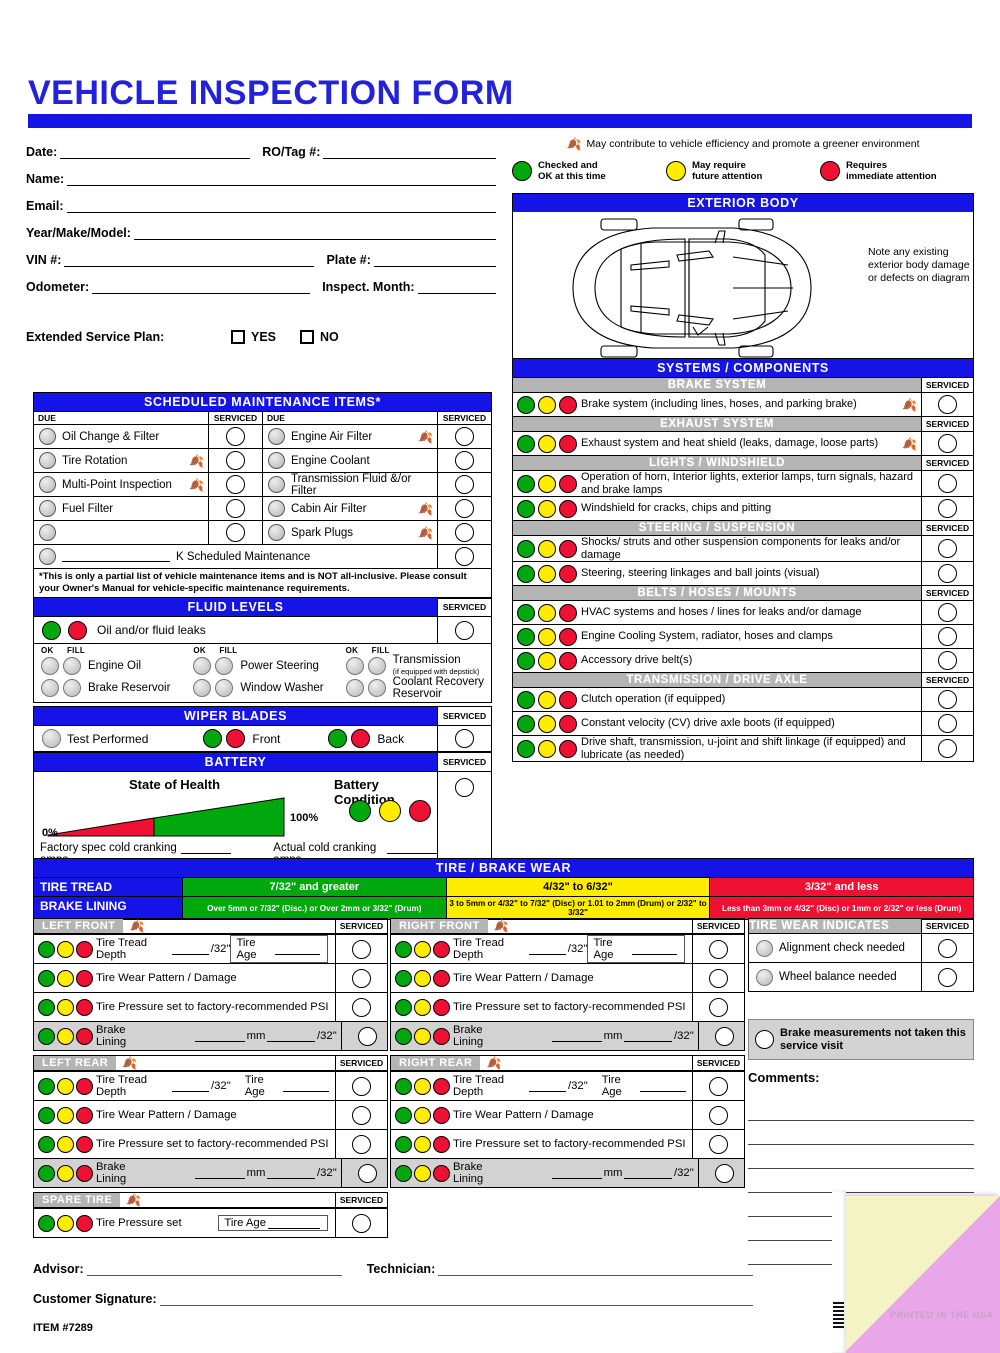  I want to click on esp-no-checkbox, so click(307, 337).